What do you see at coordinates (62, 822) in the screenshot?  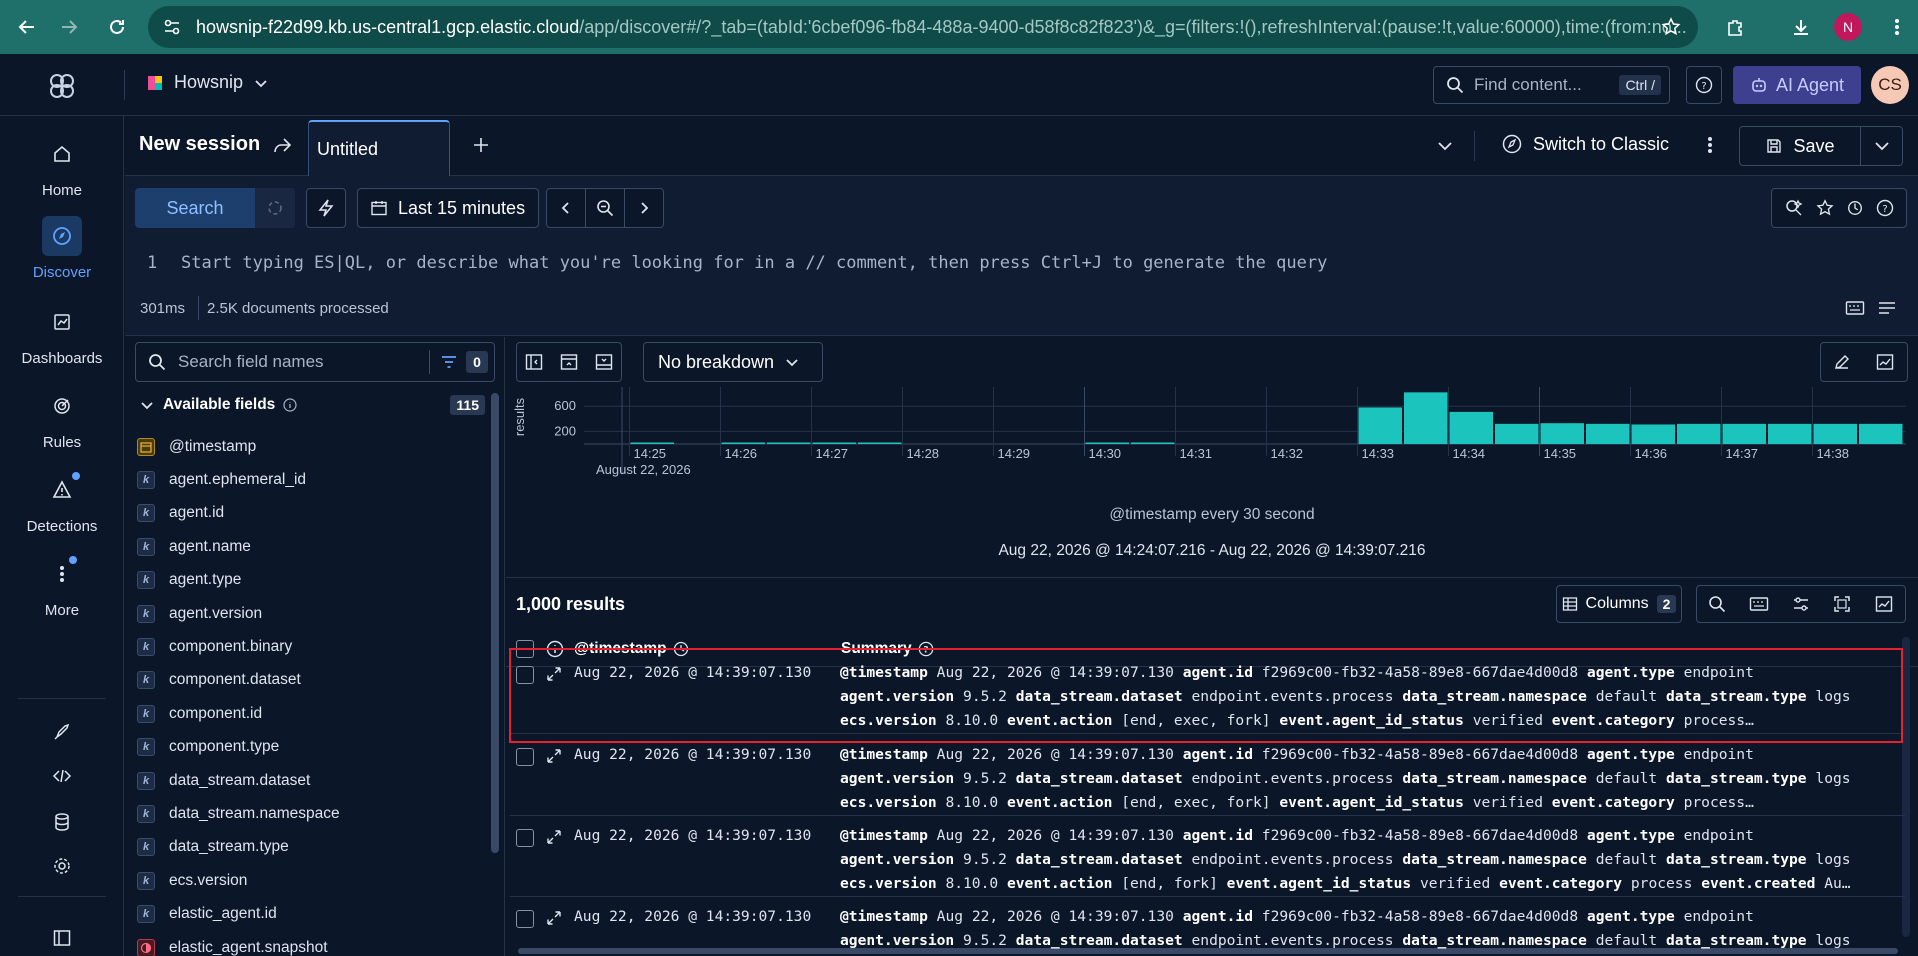 I see `database-icon` at bounding box center [62, 822].